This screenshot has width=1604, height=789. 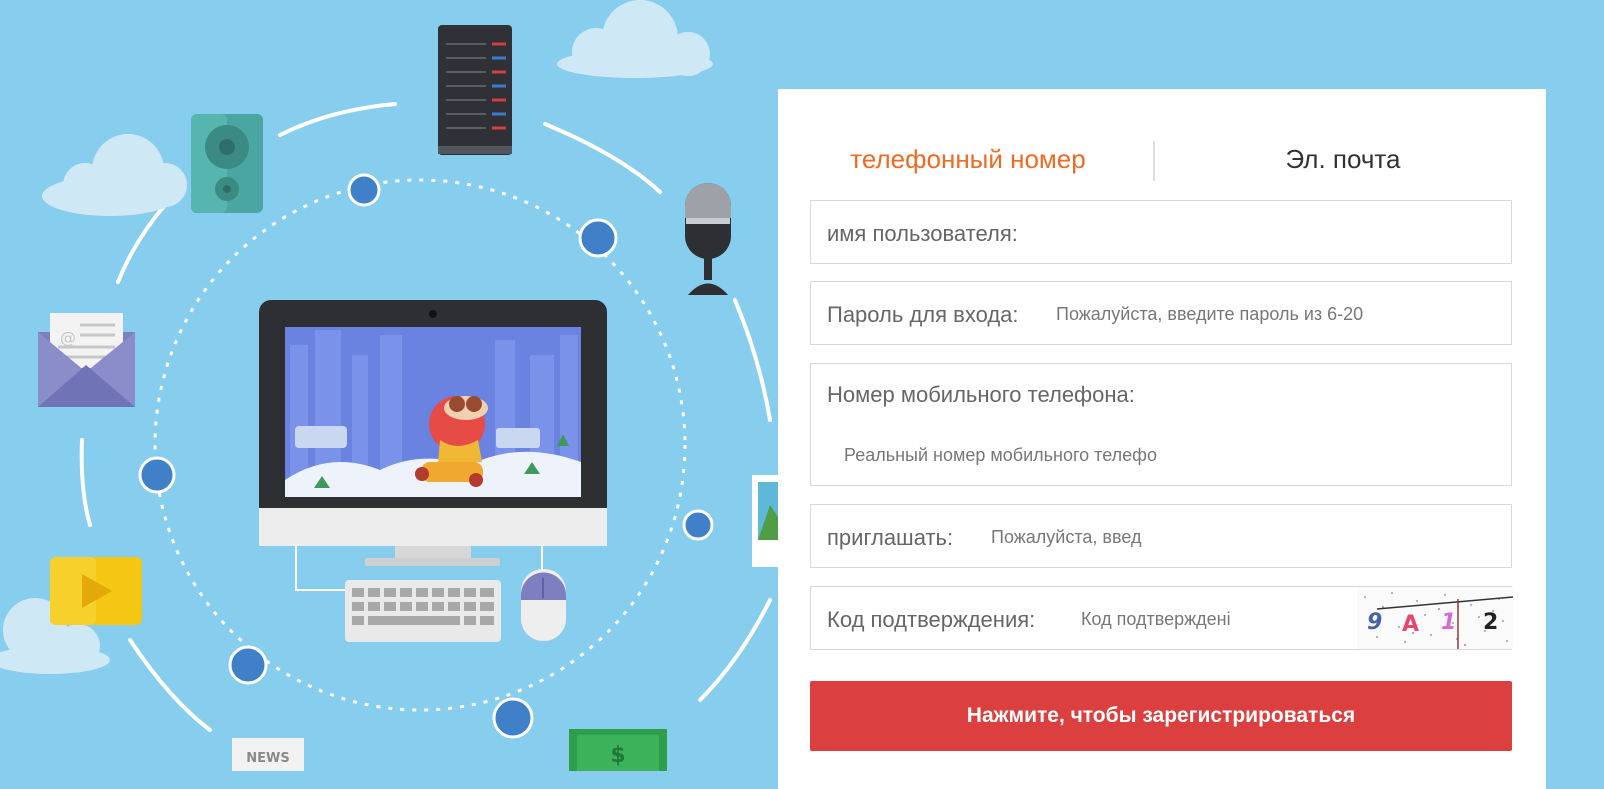 I want to click on register-submit-button: Нажмите, чтобы зарегистрироваться, so click(x=1161, y=716).